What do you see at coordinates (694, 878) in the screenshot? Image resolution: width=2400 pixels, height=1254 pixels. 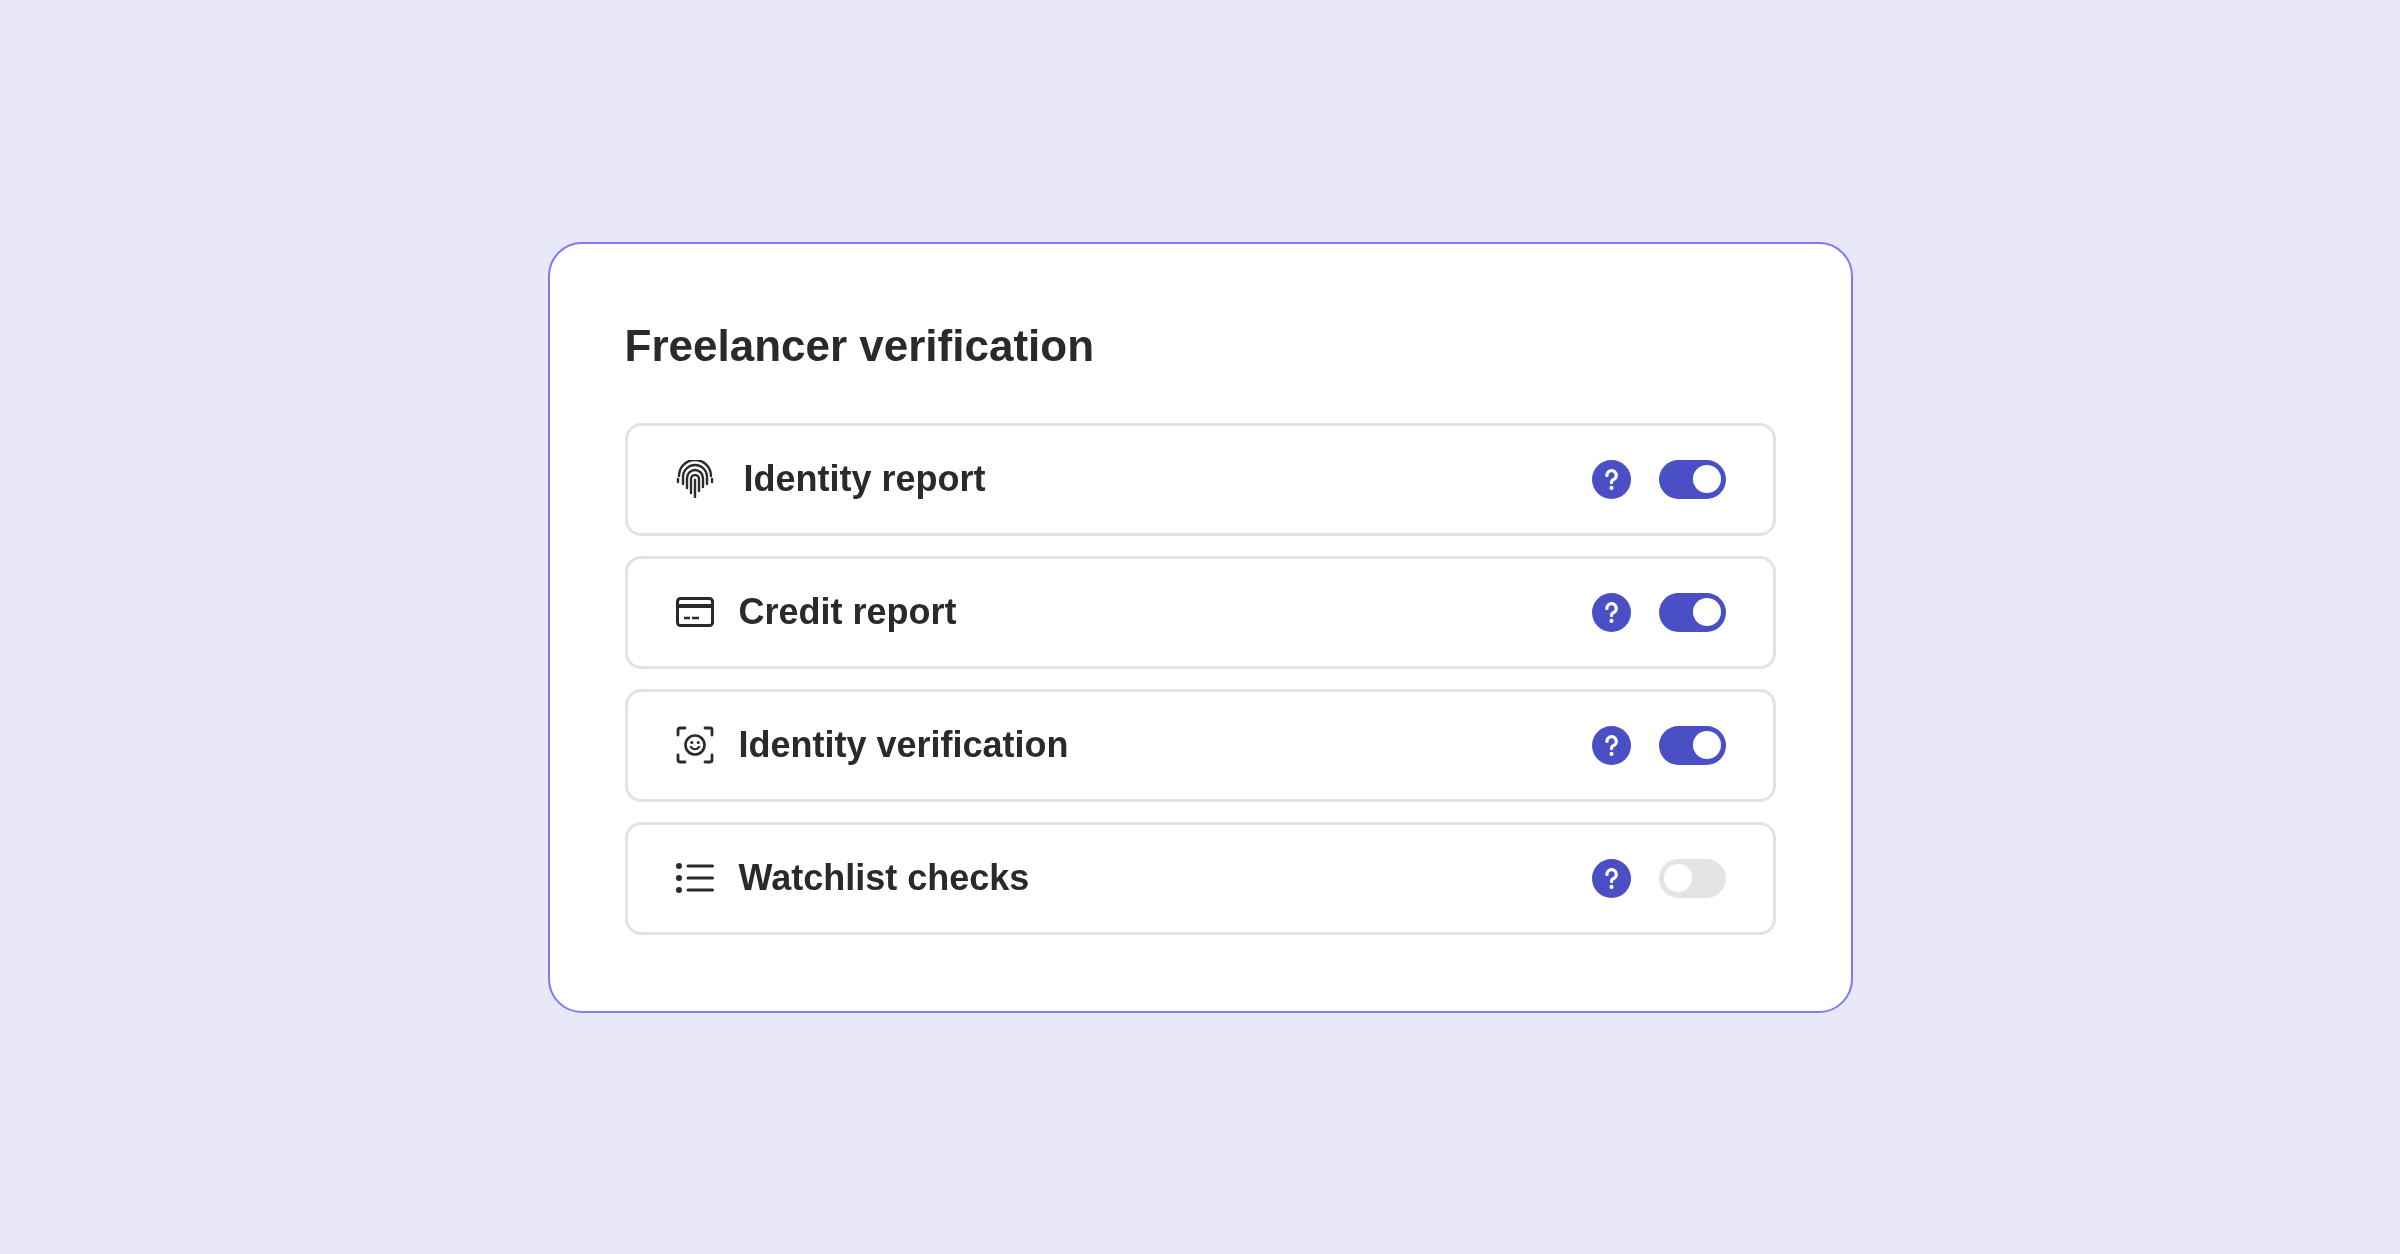 I see `list-icon` at bounding box center [694, 878].